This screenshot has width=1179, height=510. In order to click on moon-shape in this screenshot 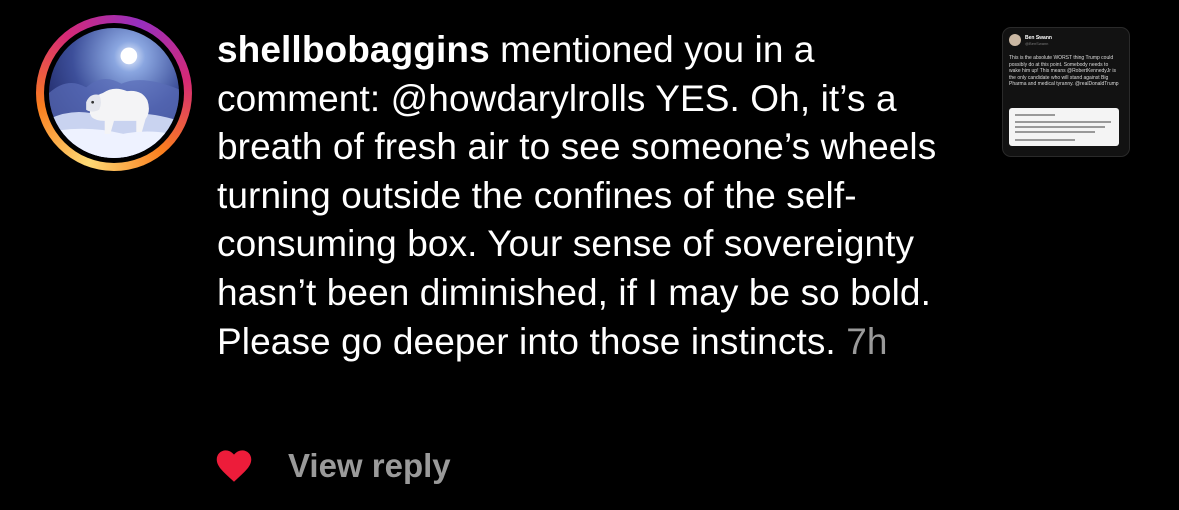, I will do `click(129, 56)`.